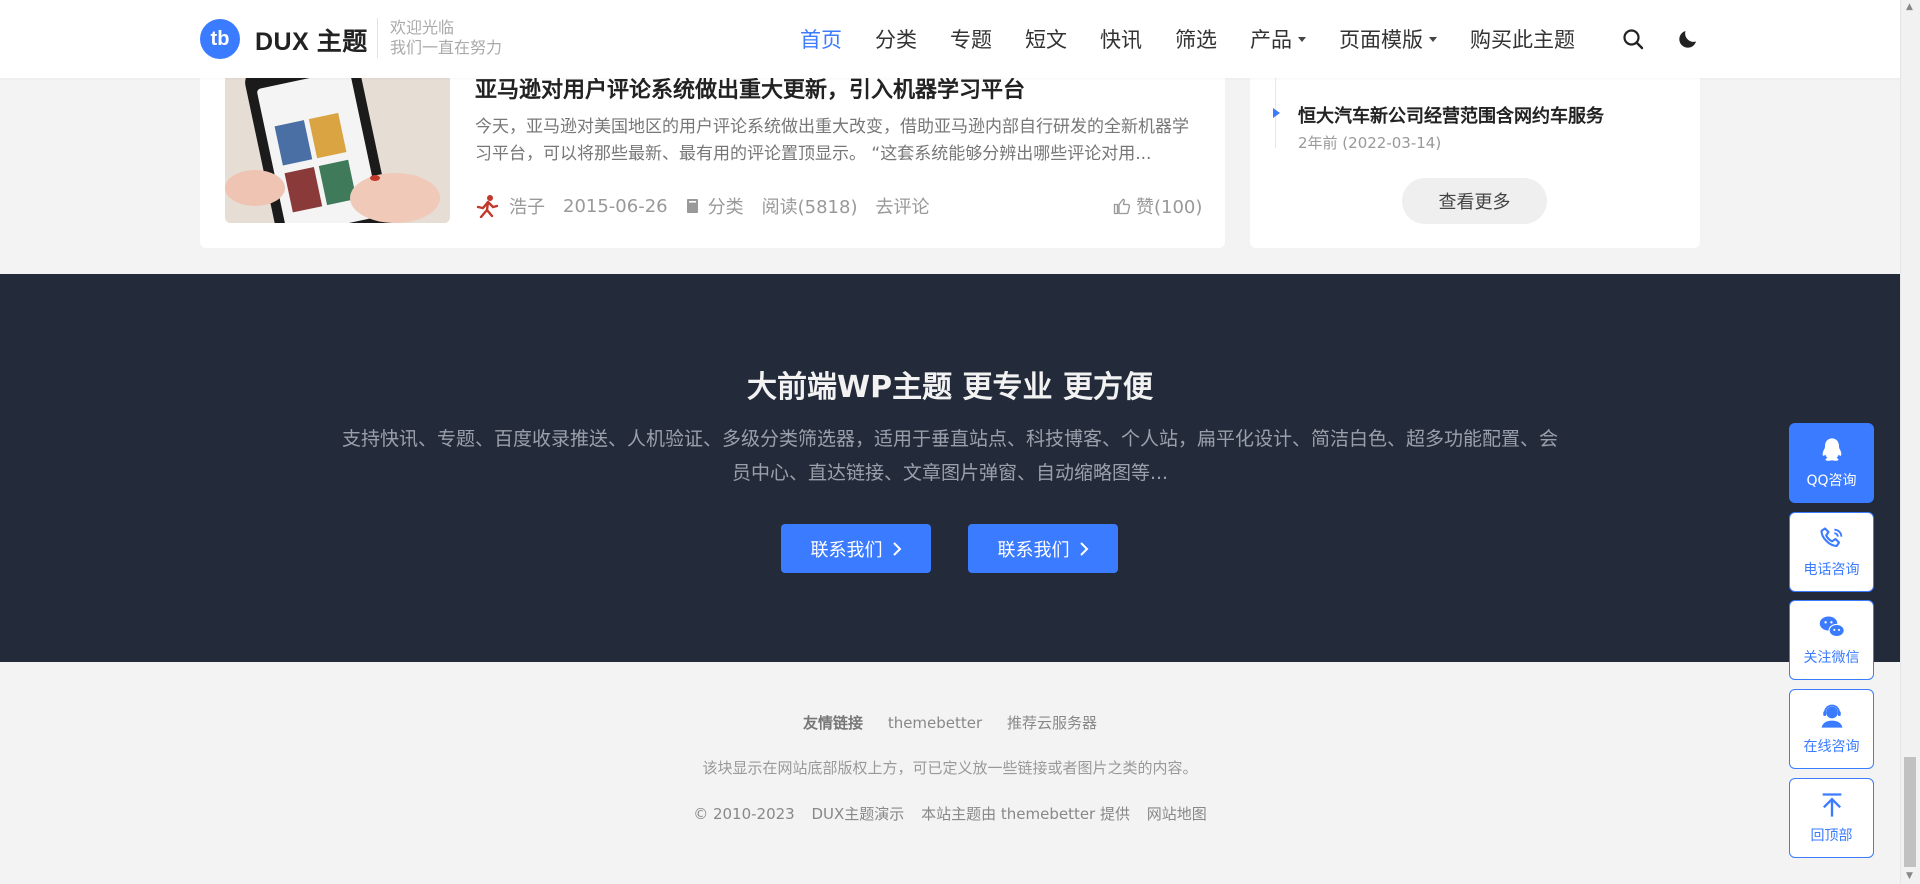 This screenshot has width=1920, height=884. I want to click on nav-item-news: 快讯, so click(1121, 39).